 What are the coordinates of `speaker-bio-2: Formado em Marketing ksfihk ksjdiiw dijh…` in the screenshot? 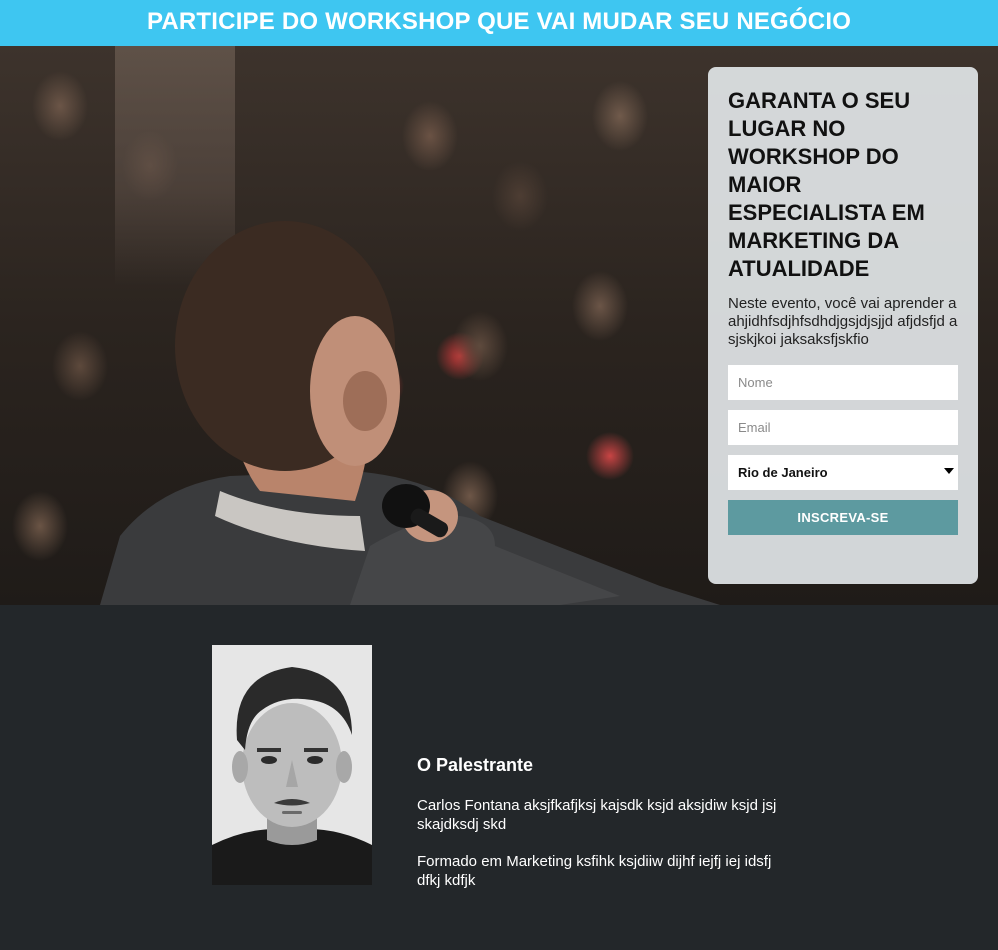 It's located at (594, 871).